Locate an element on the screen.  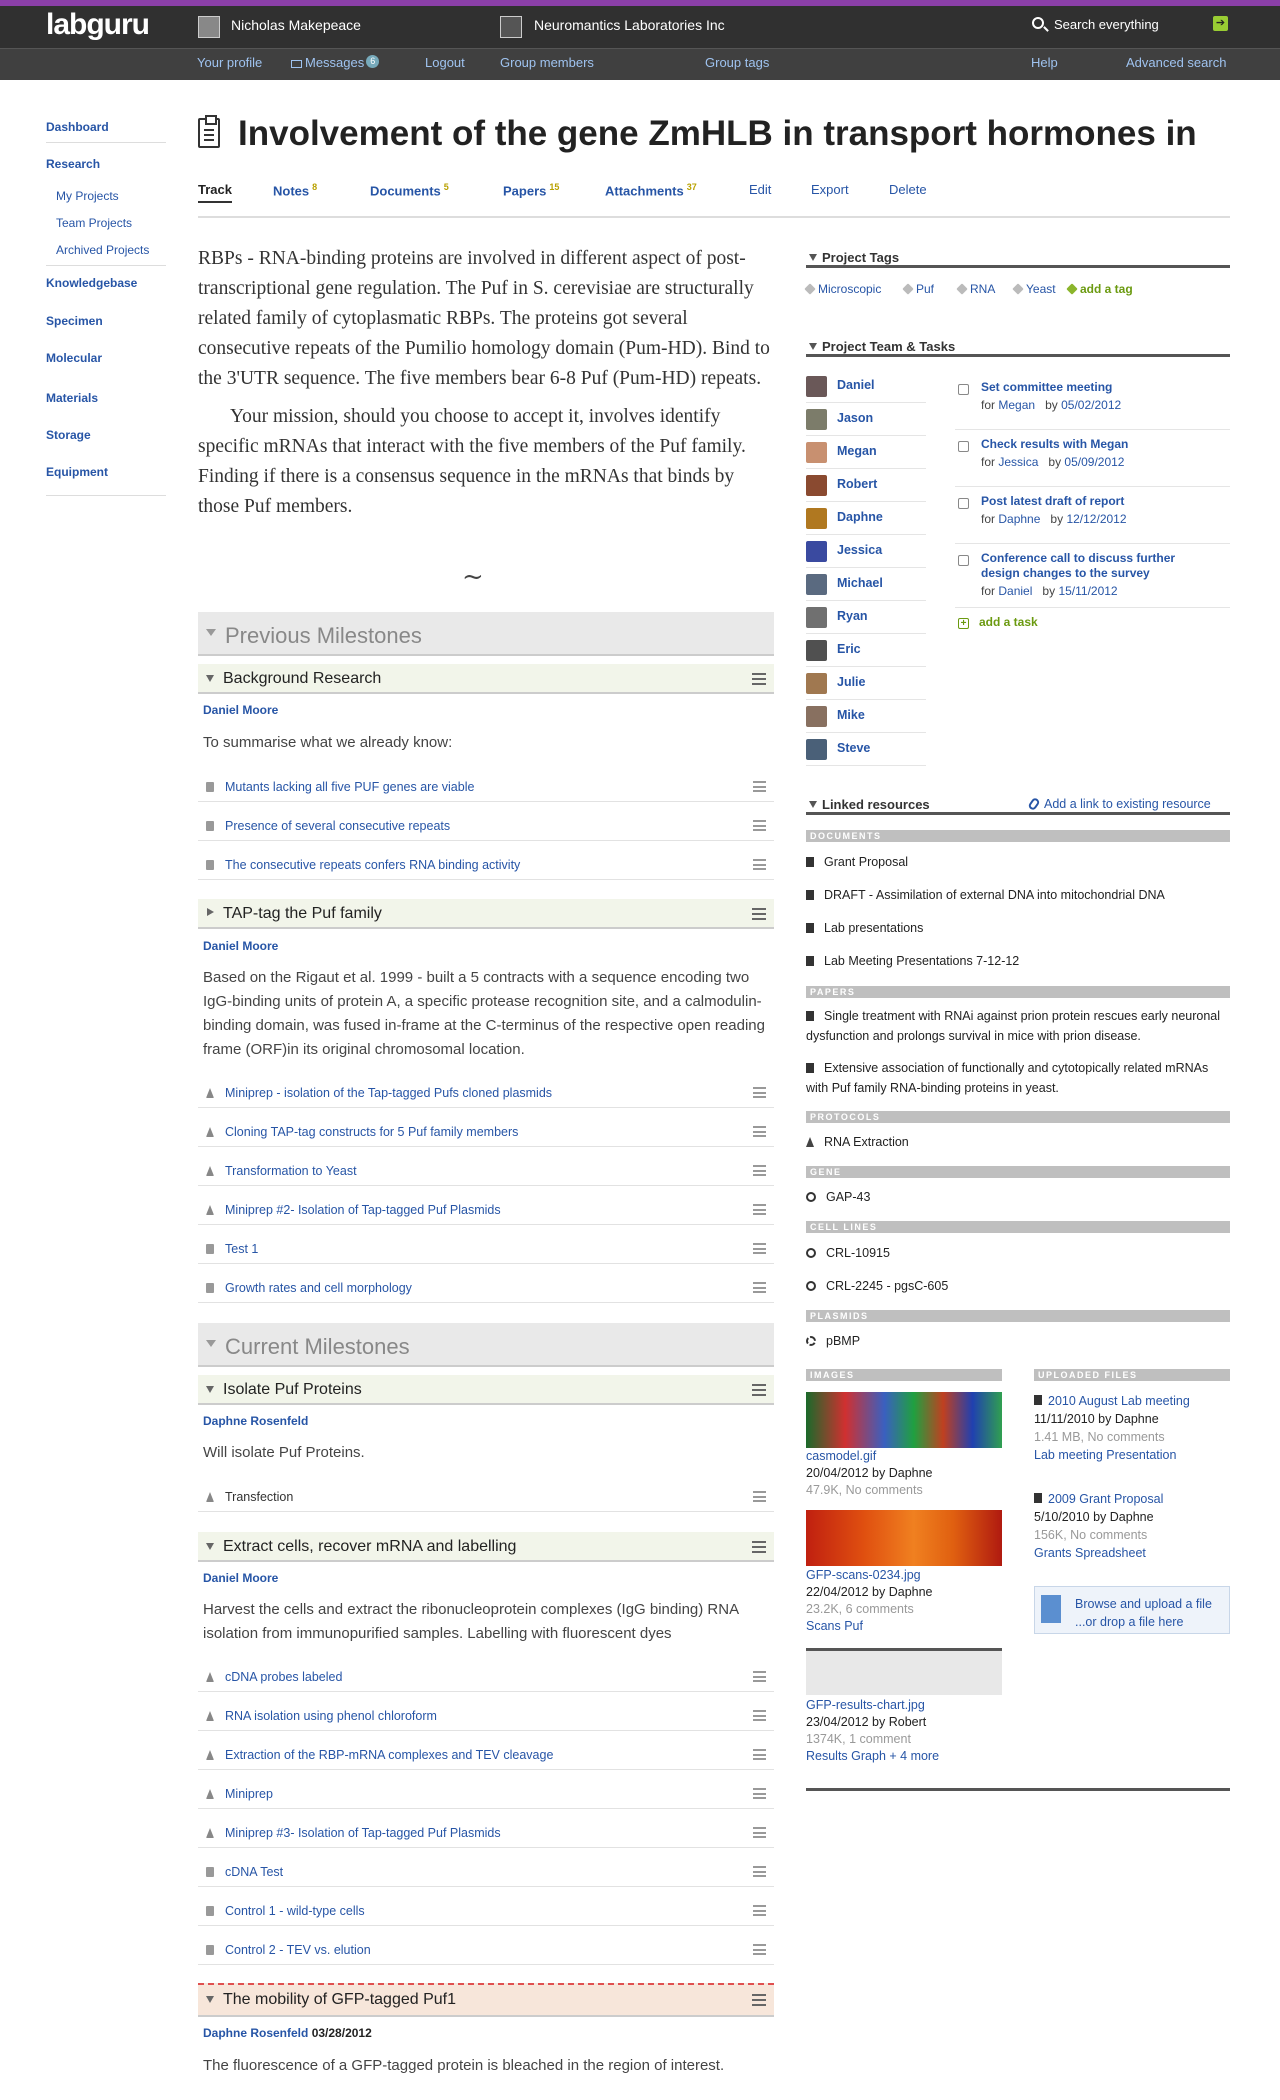
nav-messages: Messages 6 is located at coordinates (335, 62).